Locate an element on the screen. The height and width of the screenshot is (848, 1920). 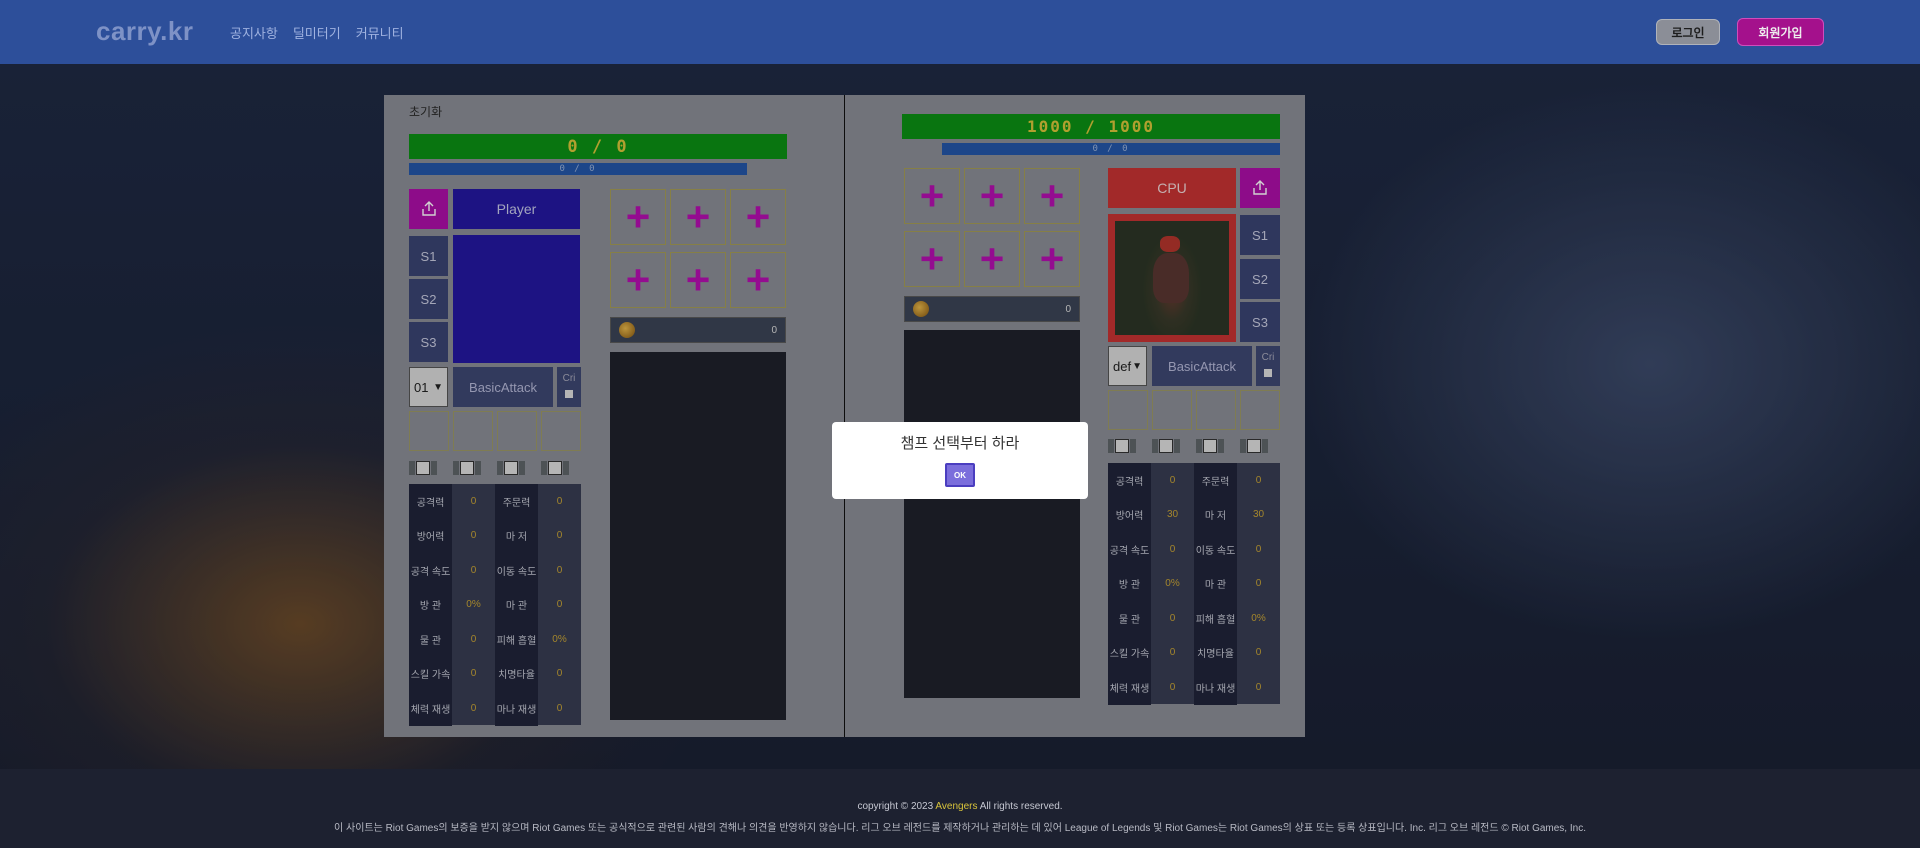
stat-label: 스킬 가속 is located at coordinates (430, 673).